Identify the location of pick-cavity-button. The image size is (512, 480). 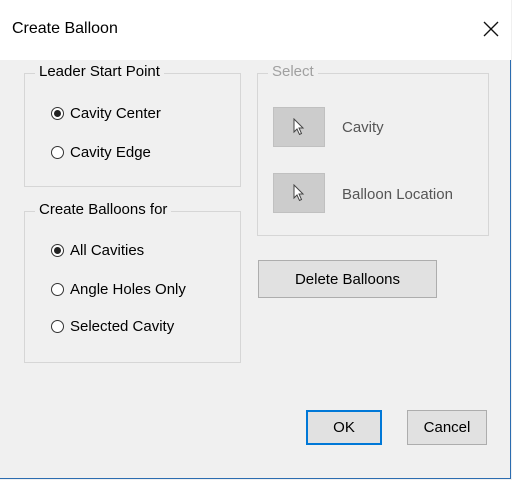
(299, 127).